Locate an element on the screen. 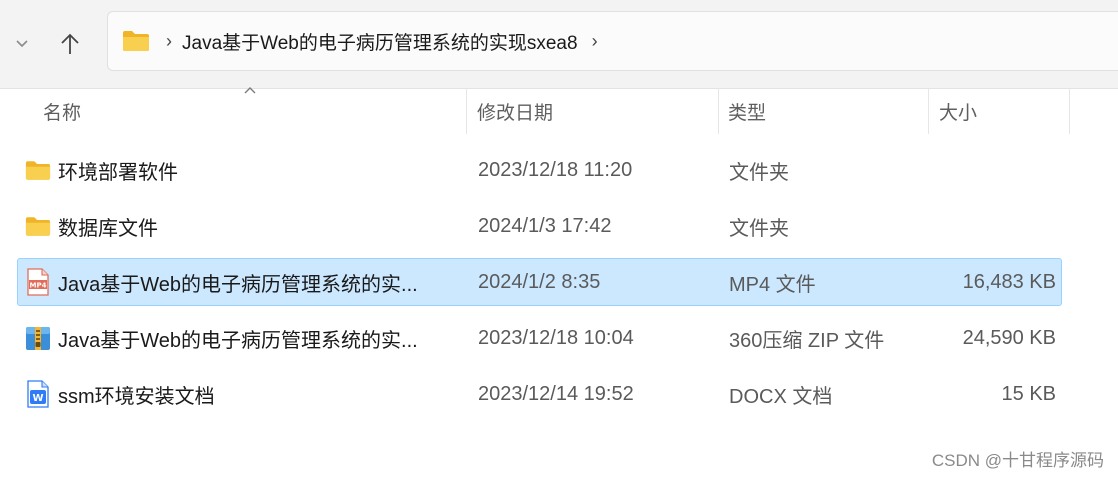  recent-locations-button is located at coordinates (22, 44).